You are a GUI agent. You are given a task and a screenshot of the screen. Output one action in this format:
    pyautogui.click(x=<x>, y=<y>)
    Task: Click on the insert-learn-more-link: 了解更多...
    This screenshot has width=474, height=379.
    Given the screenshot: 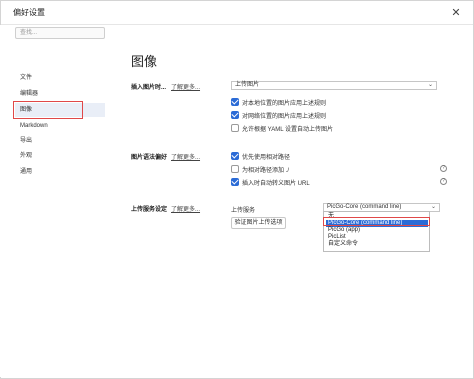 What is the action you would take?
    pyautogui.click(x=185, y=86)
    